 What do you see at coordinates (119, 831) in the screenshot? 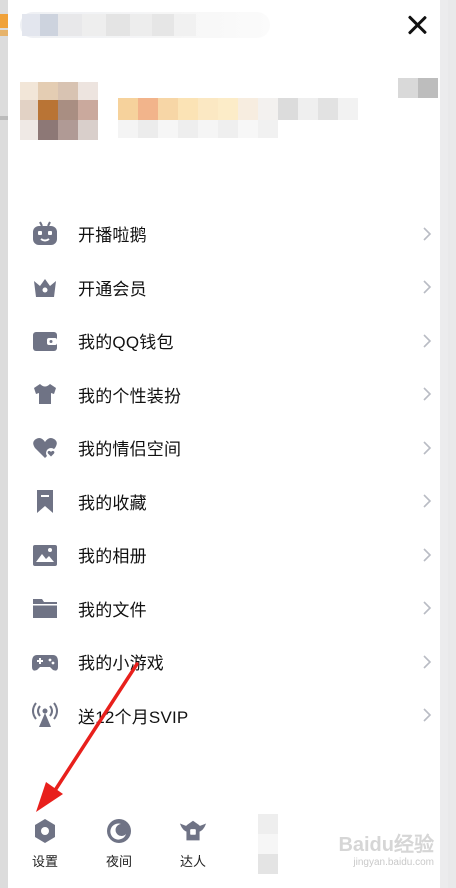
I see `moon-icon` at bounding box center [119, 831].